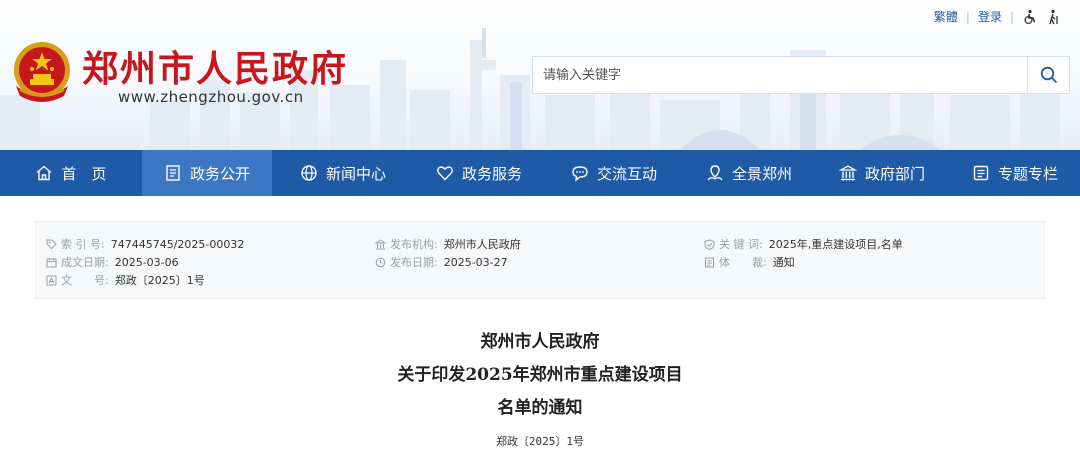  Describe the element at coordinates (981, 173) in the screenshot. I see `list-icon` at that location.